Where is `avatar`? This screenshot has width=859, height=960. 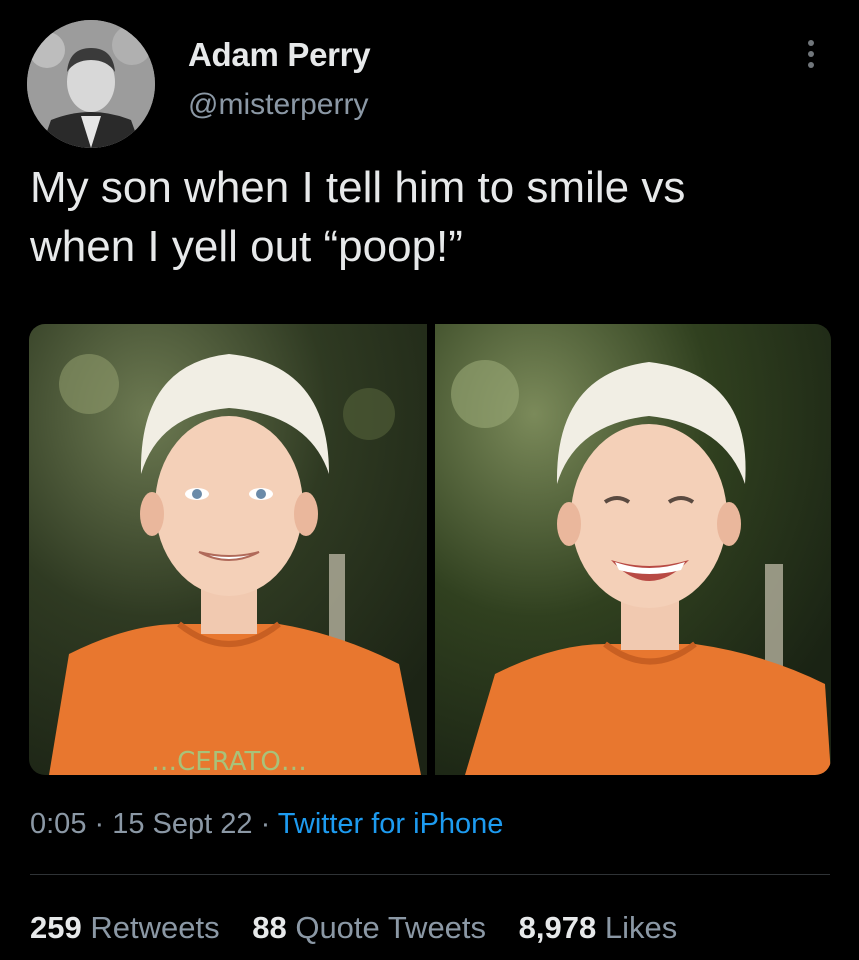
avatar is located at coordinates (91, 84).